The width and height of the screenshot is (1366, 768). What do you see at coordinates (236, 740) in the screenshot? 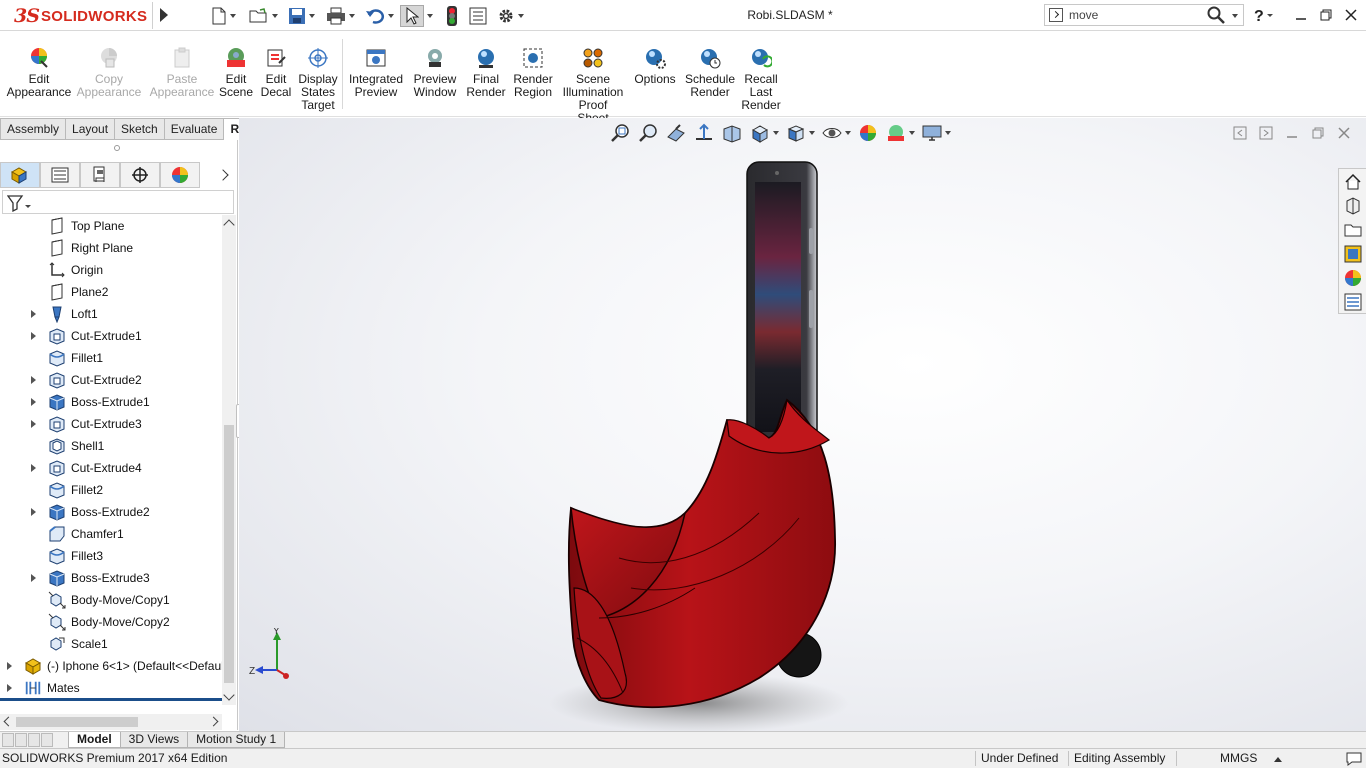
I see `bottom-tab-motion-study-1: Motion Study 1` at bounding box center [236, 740].